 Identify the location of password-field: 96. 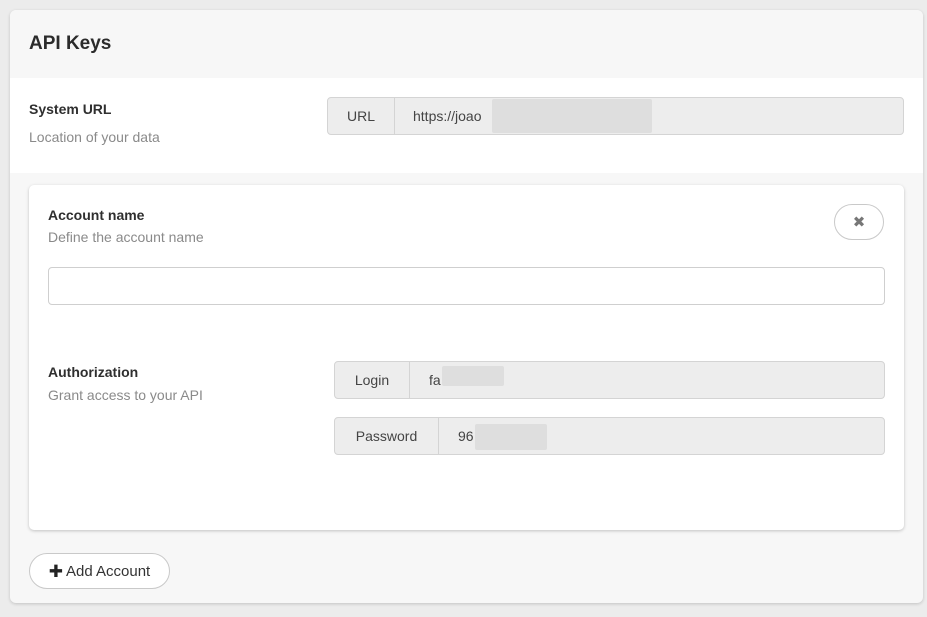
(661, 436).